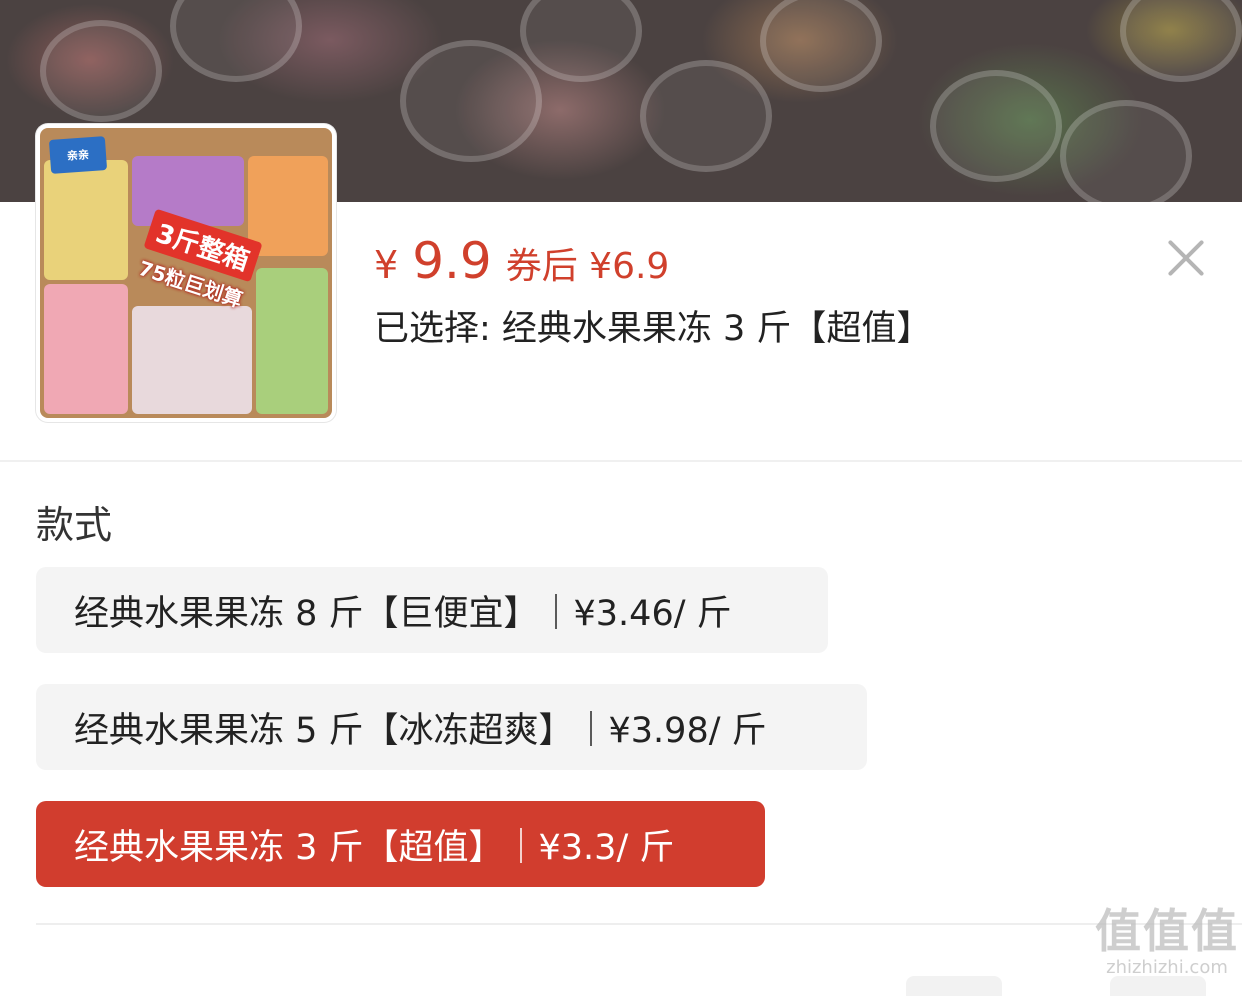 The image size is (1242, 996). I want to click on tile-pink, so click(86, 349).